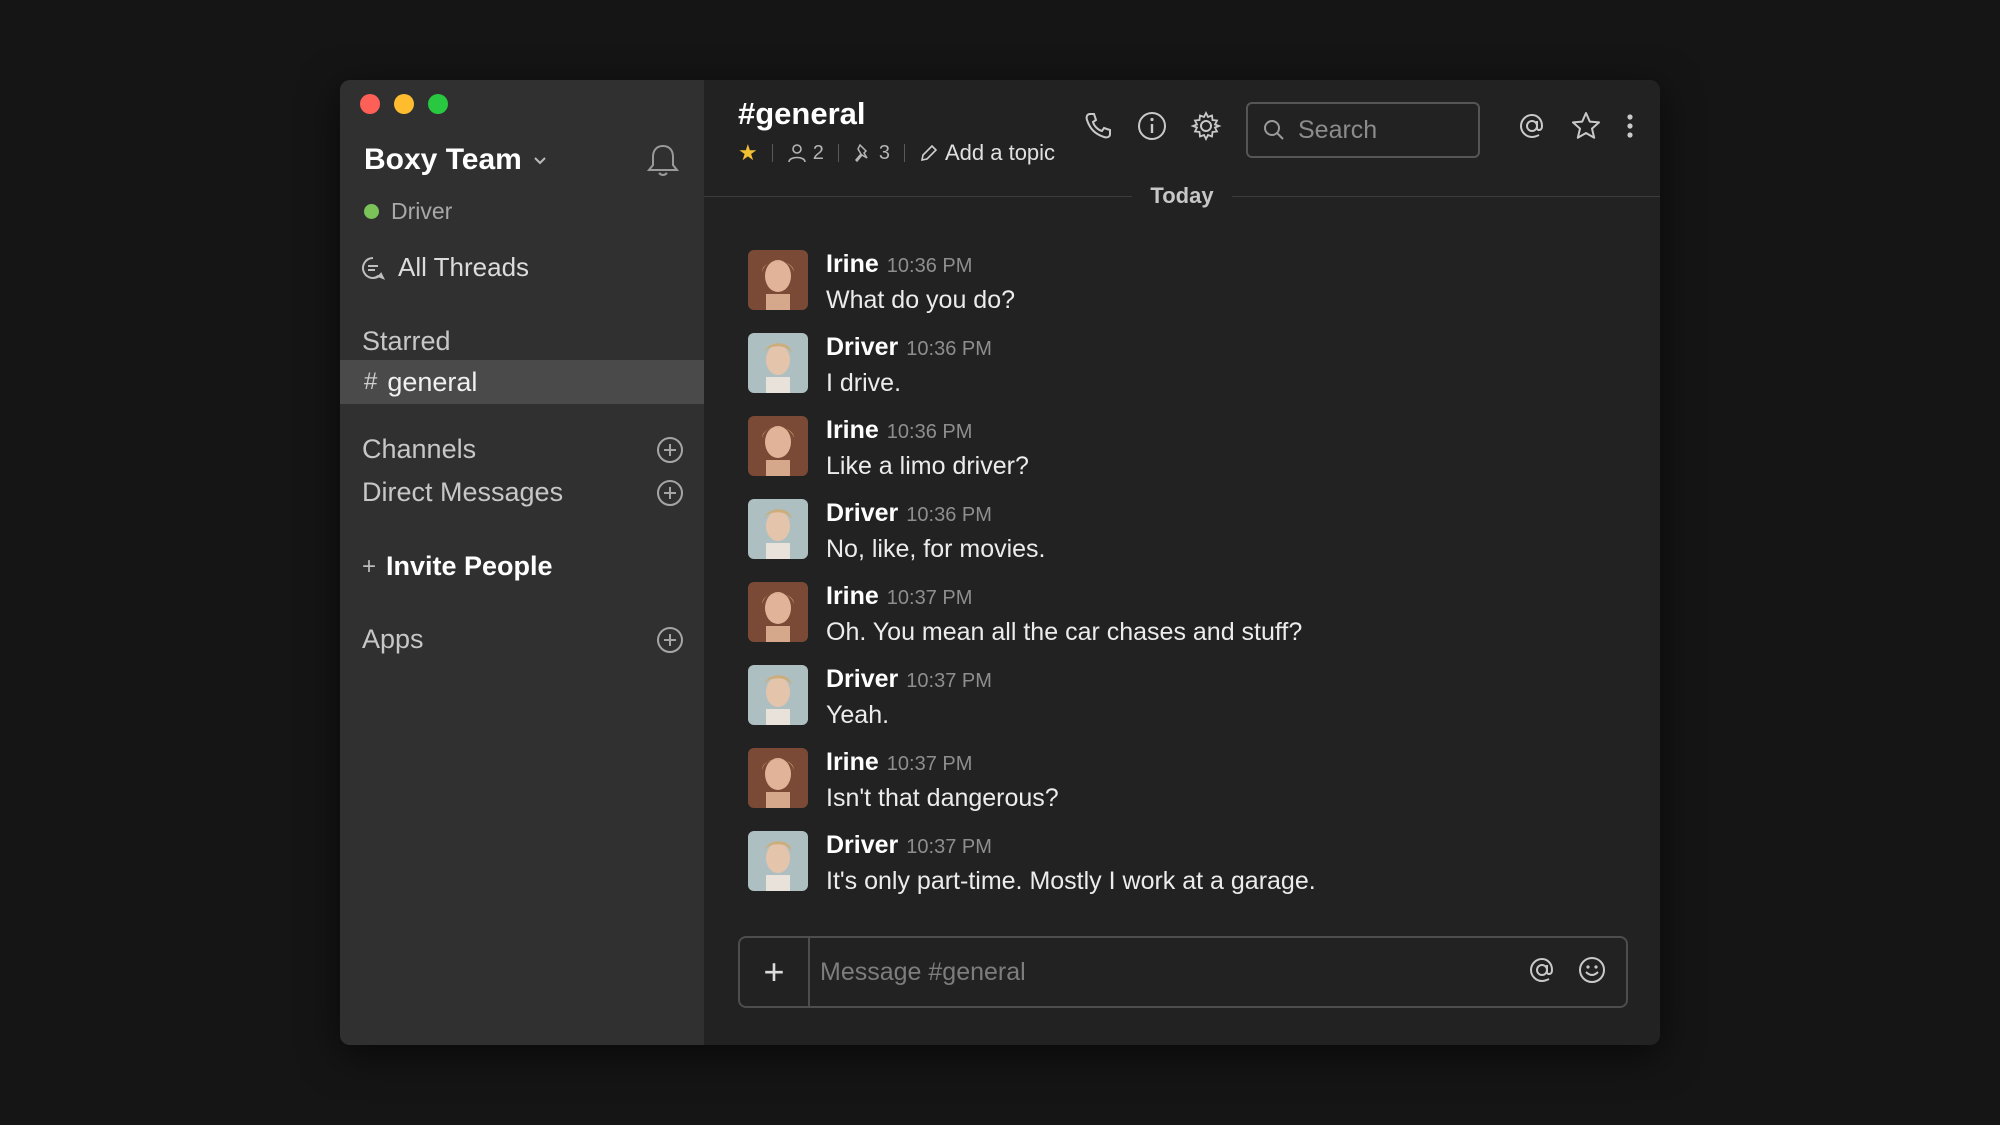  What do you see at coordinates (1338, 129) in the screenshot?
I see `search-placeholder: Search` at bounding box center [1338, 129].